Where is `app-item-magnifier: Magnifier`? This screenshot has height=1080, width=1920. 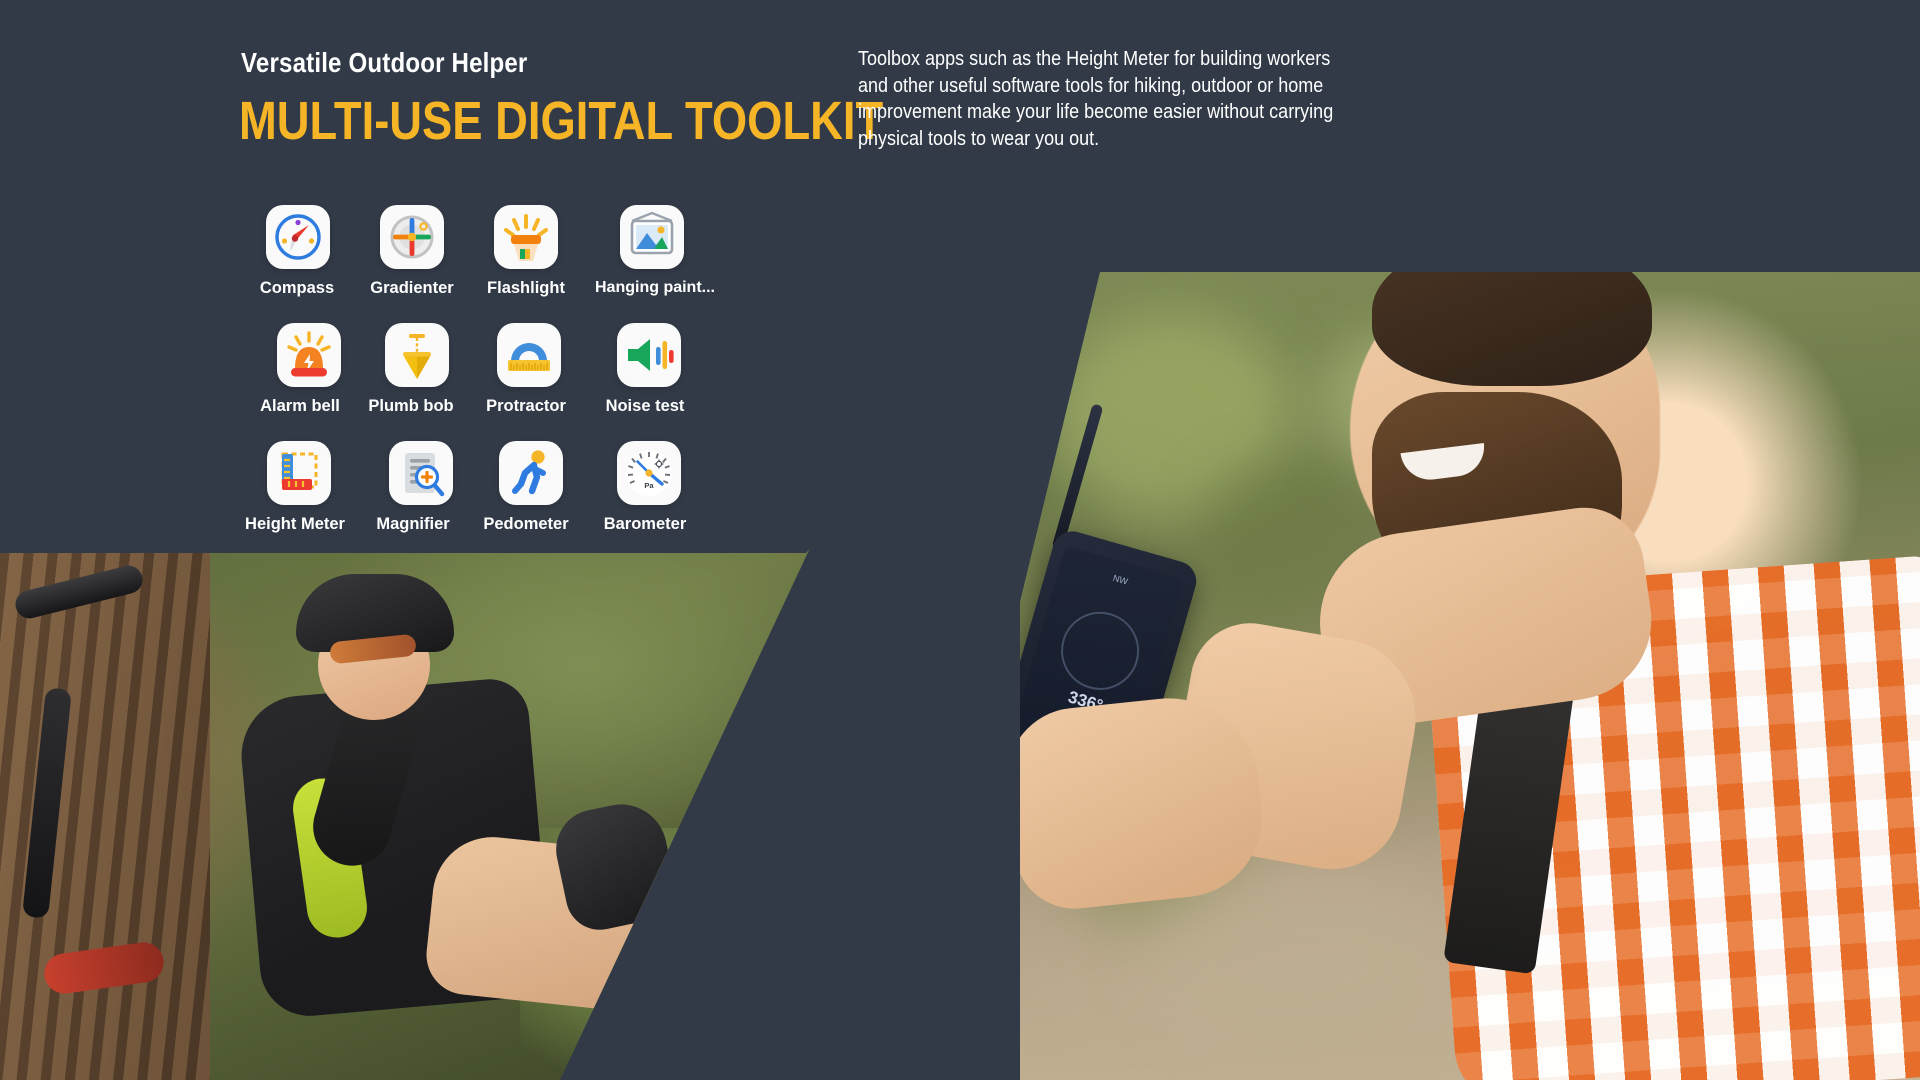
app-item-magnifier: Magnifier is located at coordinates (412, 500).